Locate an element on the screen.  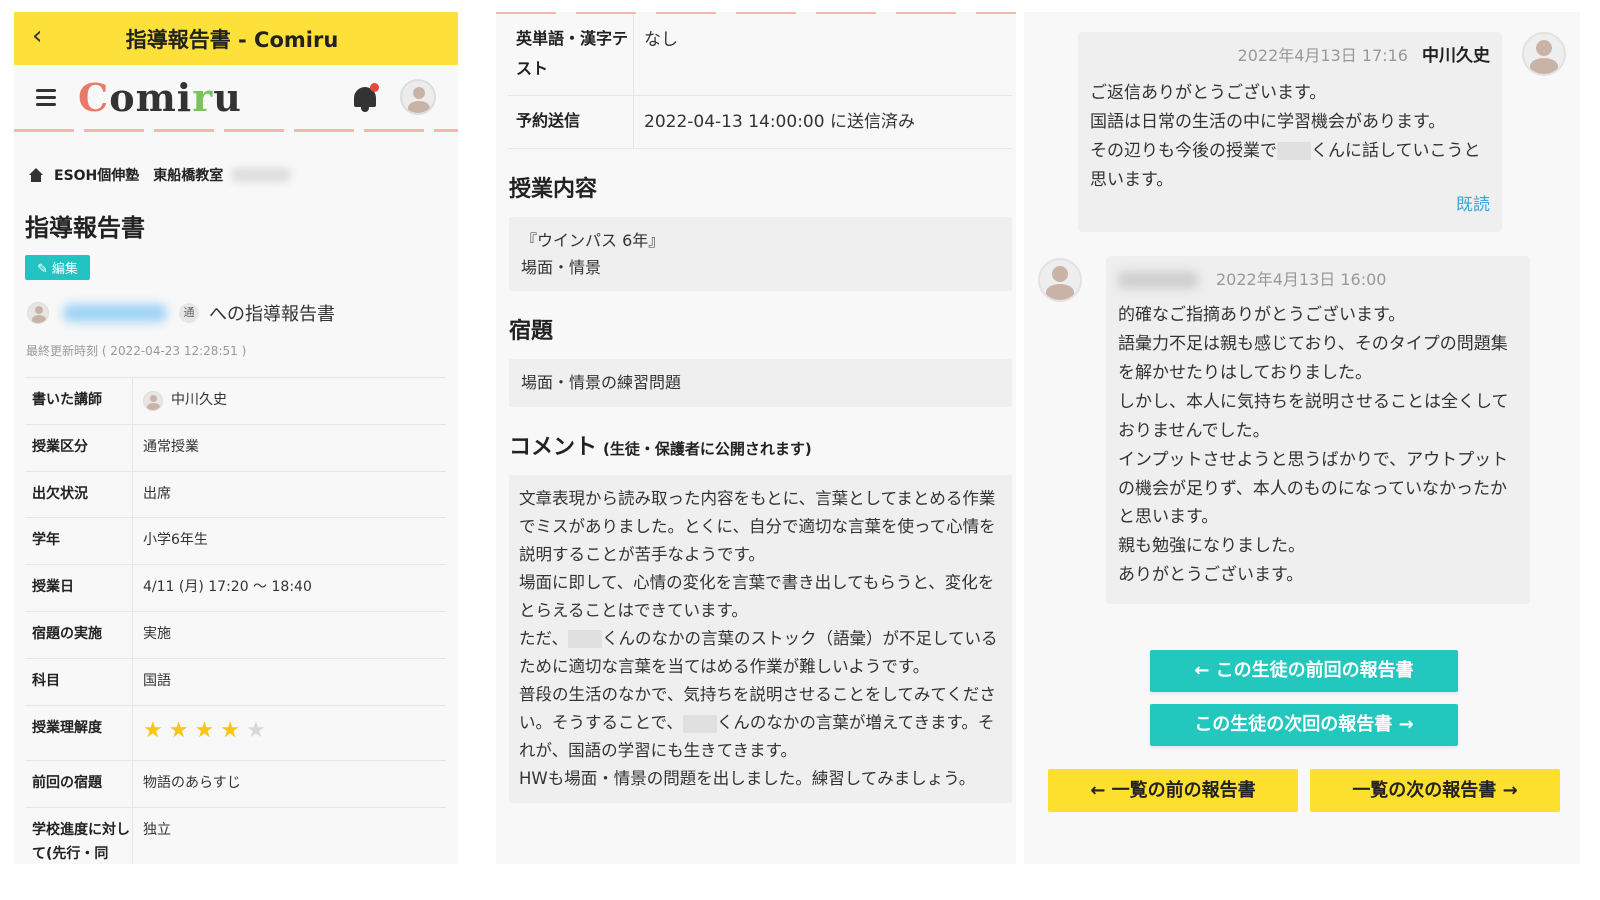
row-value: なし is located at coordinates (661, 40).